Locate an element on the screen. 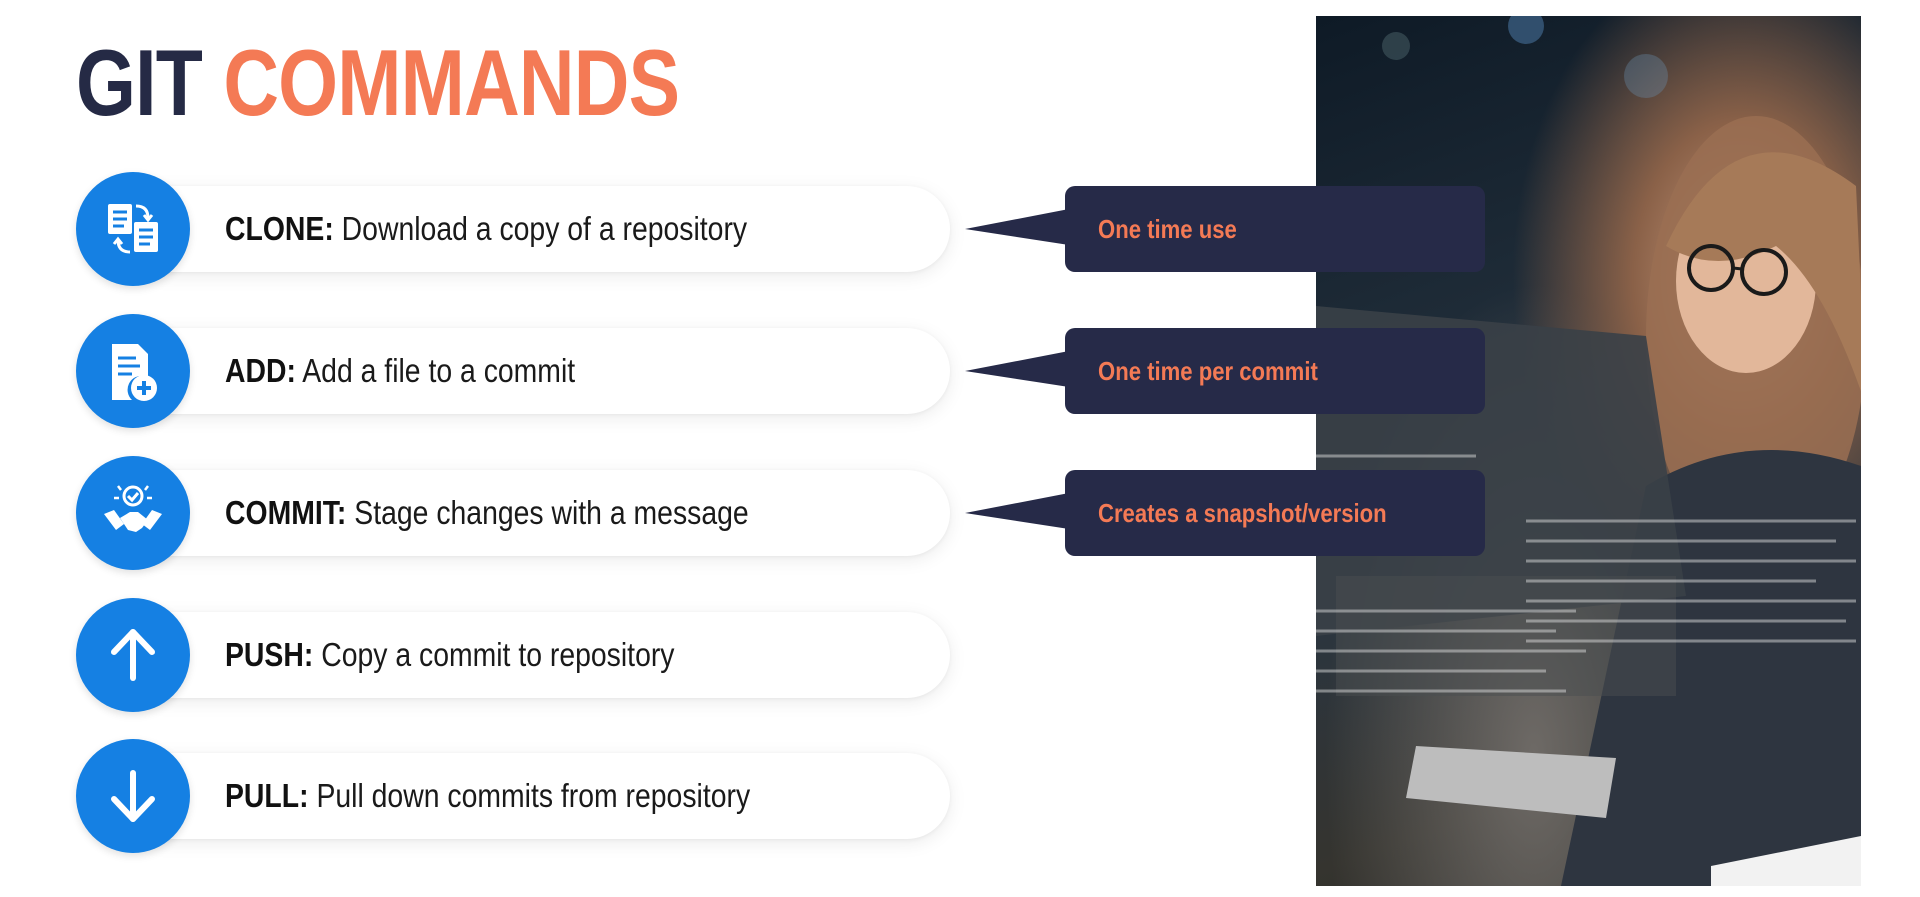 The height and width of the screenshot is (897, 1920). title-word-commands: COMMANDS is located at coordinates (451, 82).